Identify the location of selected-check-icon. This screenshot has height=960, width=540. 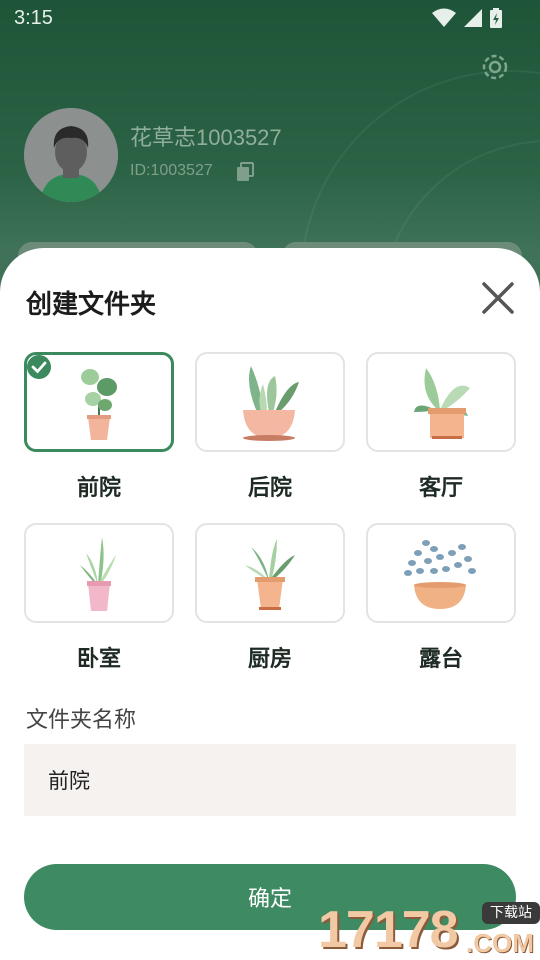
(39, 367).